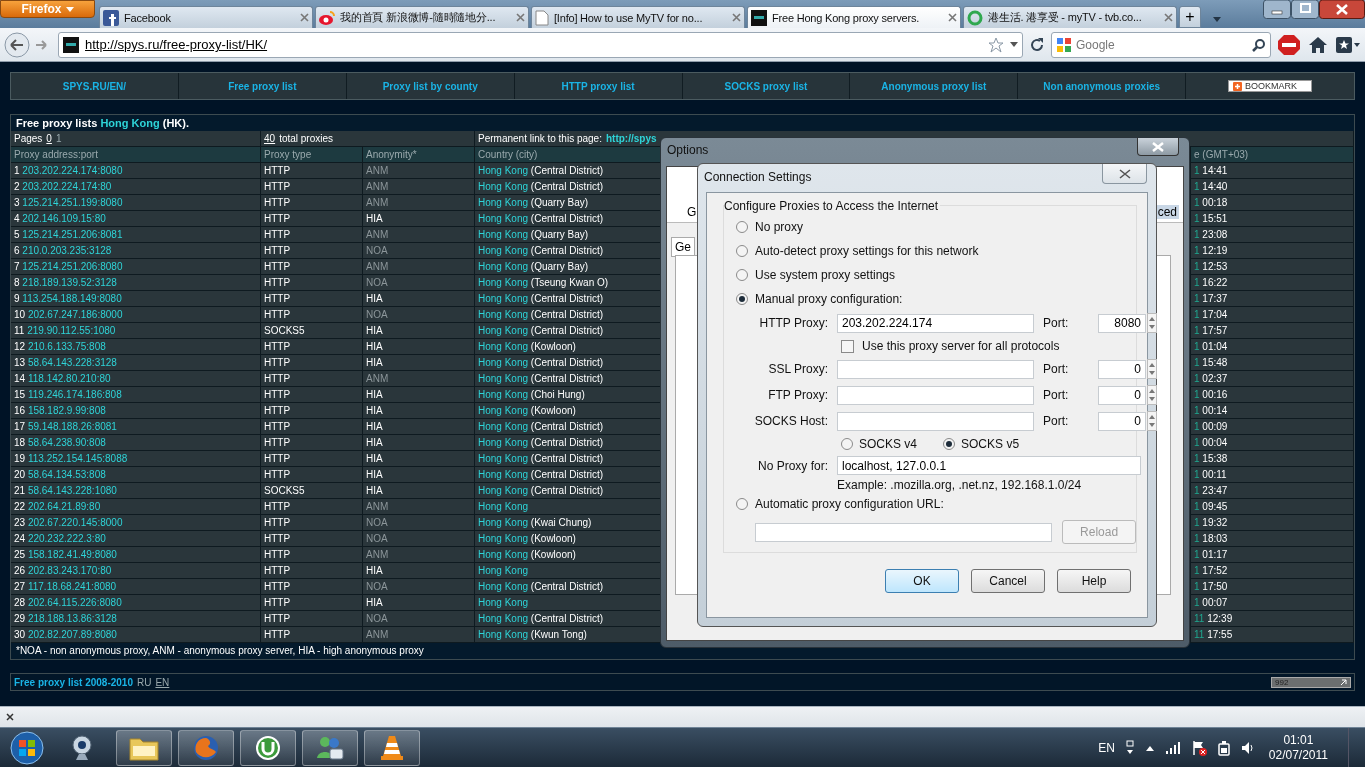 This screenshot has width=1365, height=767. Describe the element at coordinates (854, 17) in the screenshot. I see `browser-tab: Free Hong Kong proxy servers.` at that location.